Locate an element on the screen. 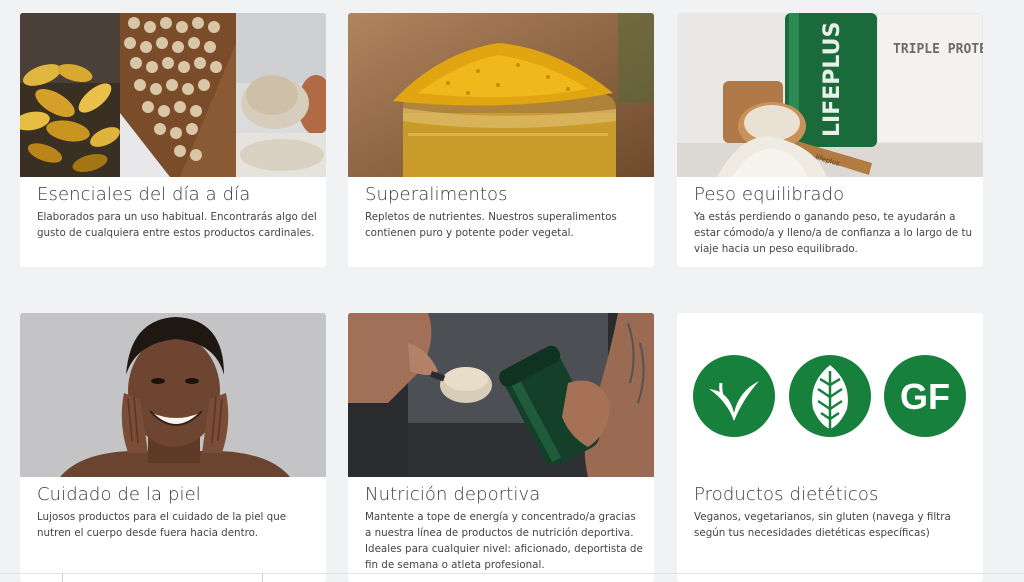  supplements-capsules-image is located at coordinates (173, 95).